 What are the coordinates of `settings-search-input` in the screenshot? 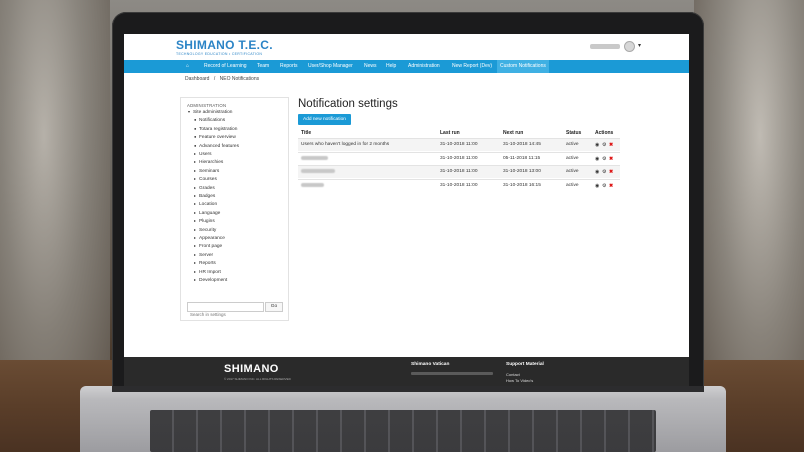 It's located at (227, 310).